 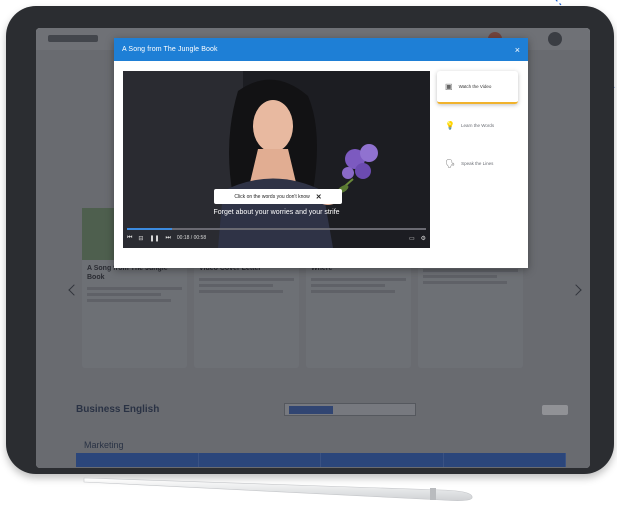 I want to click on modal-header: A Song from The Jungle Book ×, so click(x=321, y=49).